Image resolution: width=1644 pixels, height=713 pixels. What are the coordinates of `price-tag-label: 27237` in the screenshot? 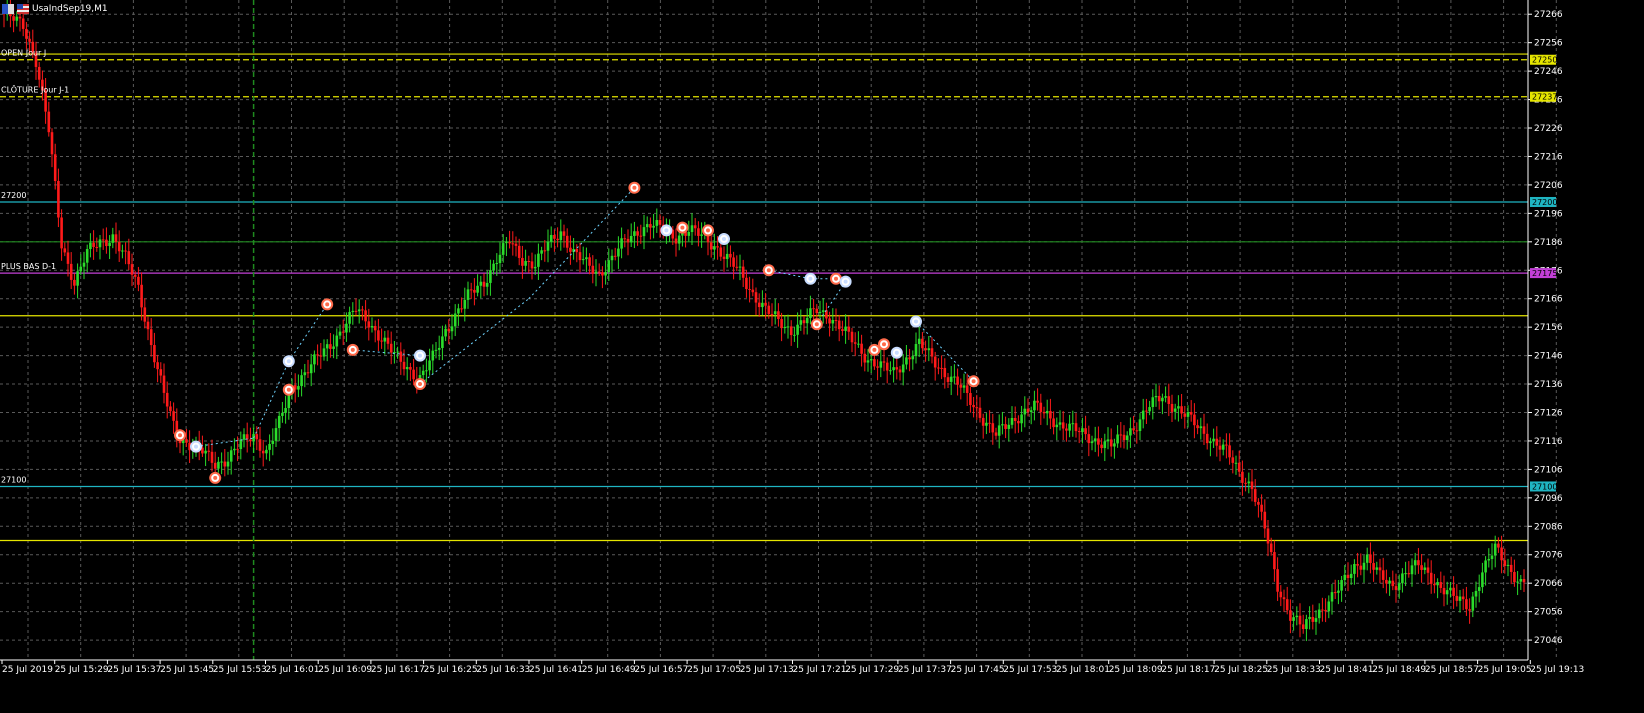 It's located at (1544, 97).